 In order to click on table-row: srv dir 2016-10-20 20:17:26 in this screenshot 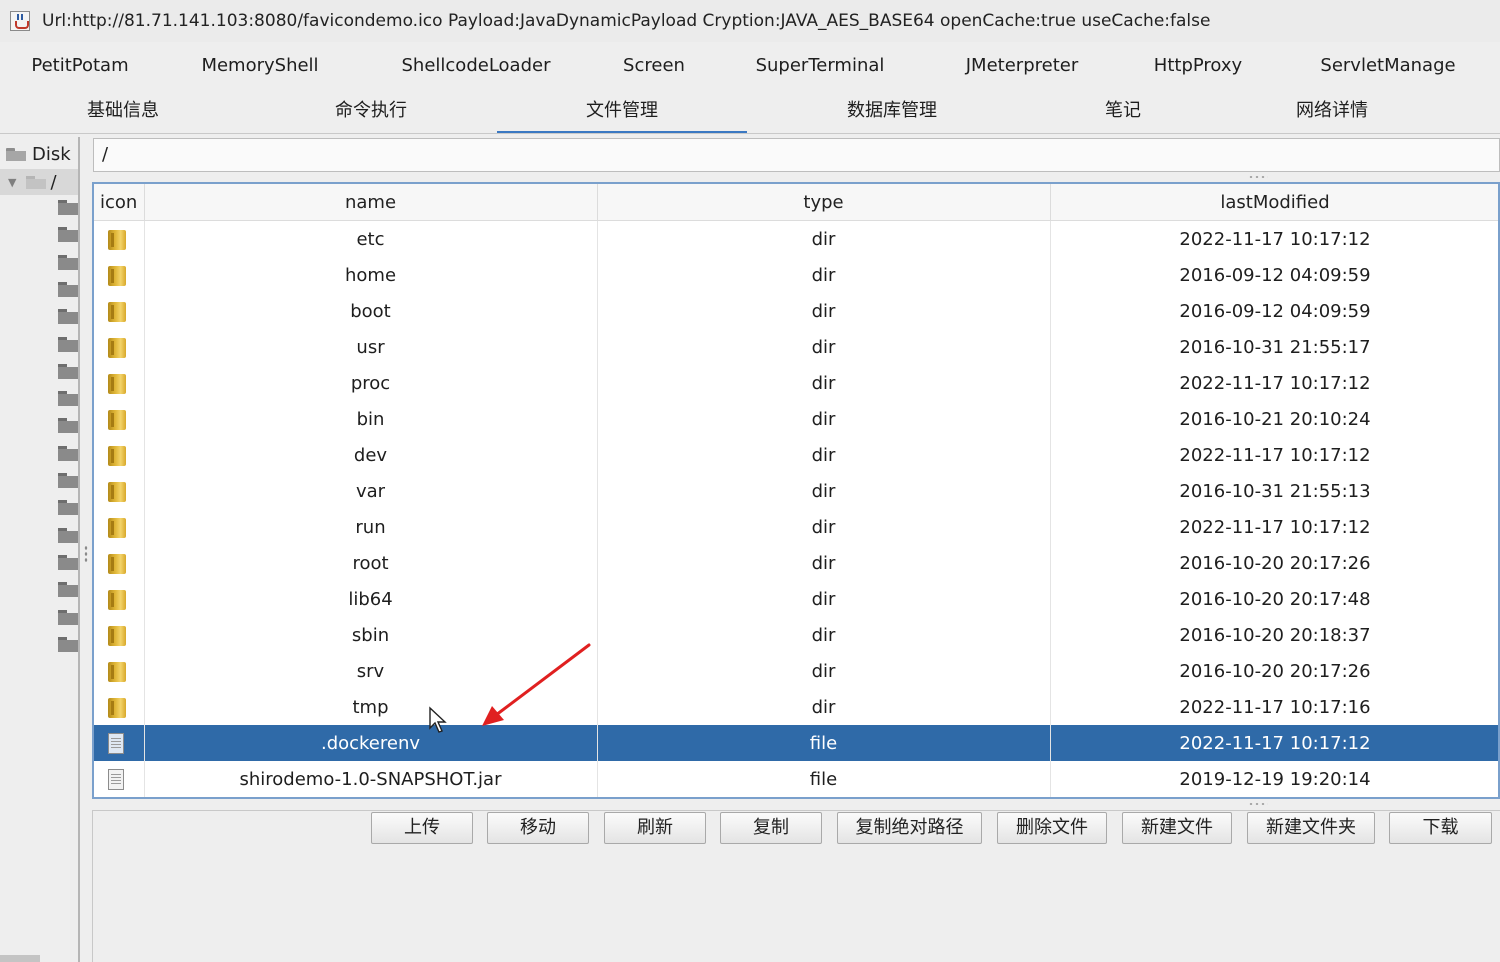, I will do `click(796, 671)`.